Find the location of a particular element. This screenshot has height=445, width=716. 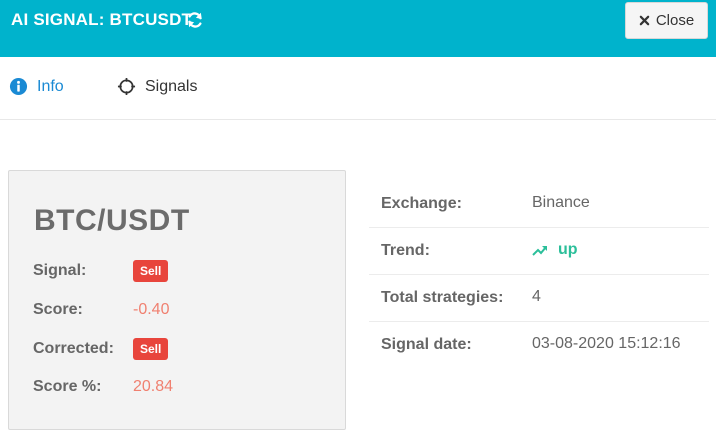

detail-row-trend: Trend: up is located at coordinates (539, 251).